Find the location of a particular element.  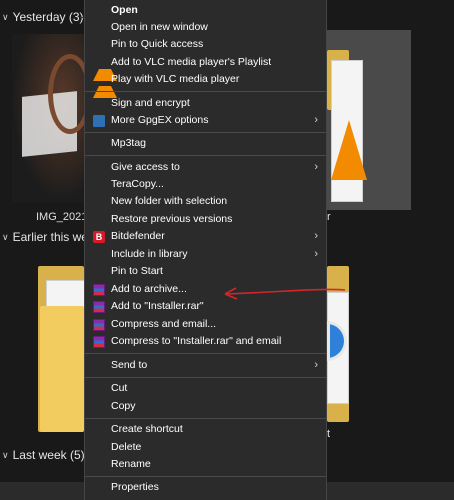

menu-item-copy: Copy is located at coordinates (205, 407).